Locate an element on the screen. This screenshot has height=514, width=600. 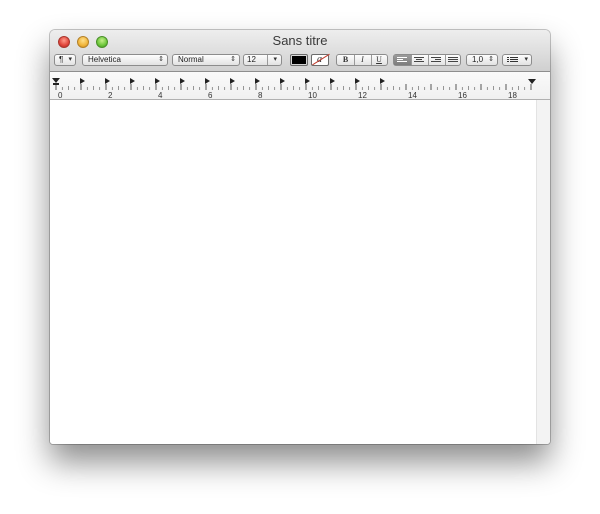
ruler-label: 0 is located at coordinates (60, 95).